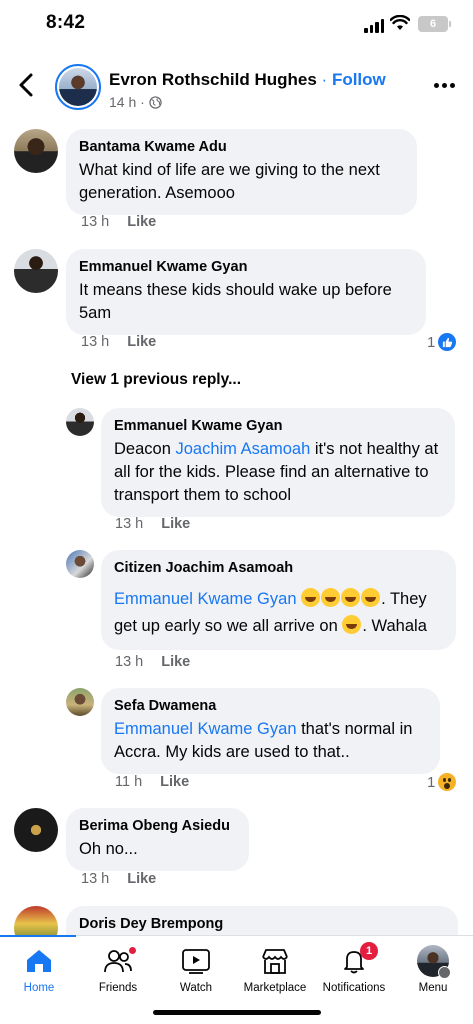 The width and height of the screenshot is (473, 1024). I want to click on post-meta: 14 h ·, so click(135, 102).